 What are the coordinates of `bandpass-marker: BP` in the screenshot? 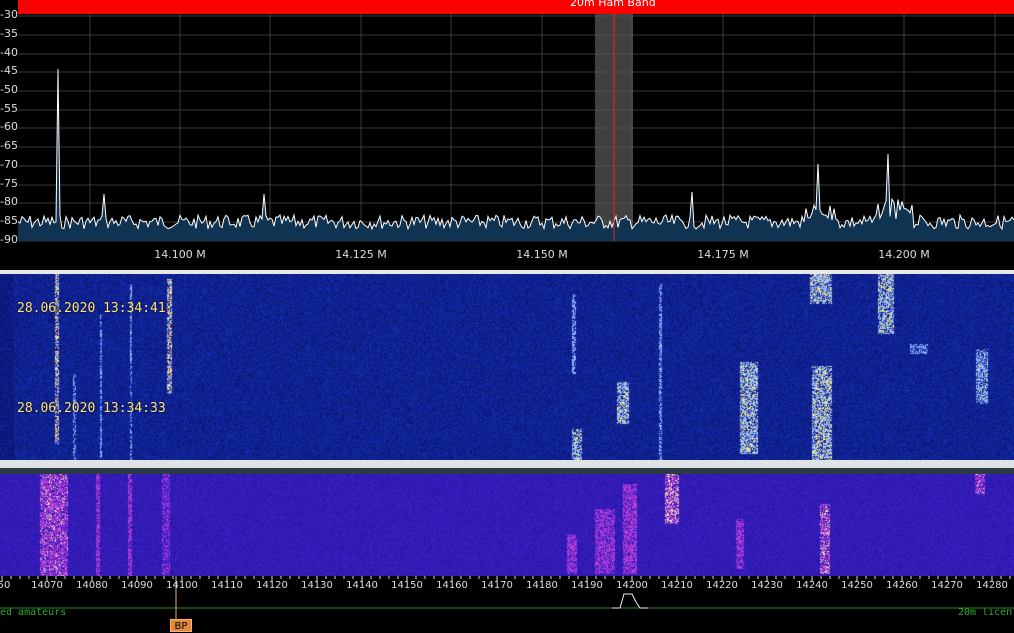 It's located at (181, 625).